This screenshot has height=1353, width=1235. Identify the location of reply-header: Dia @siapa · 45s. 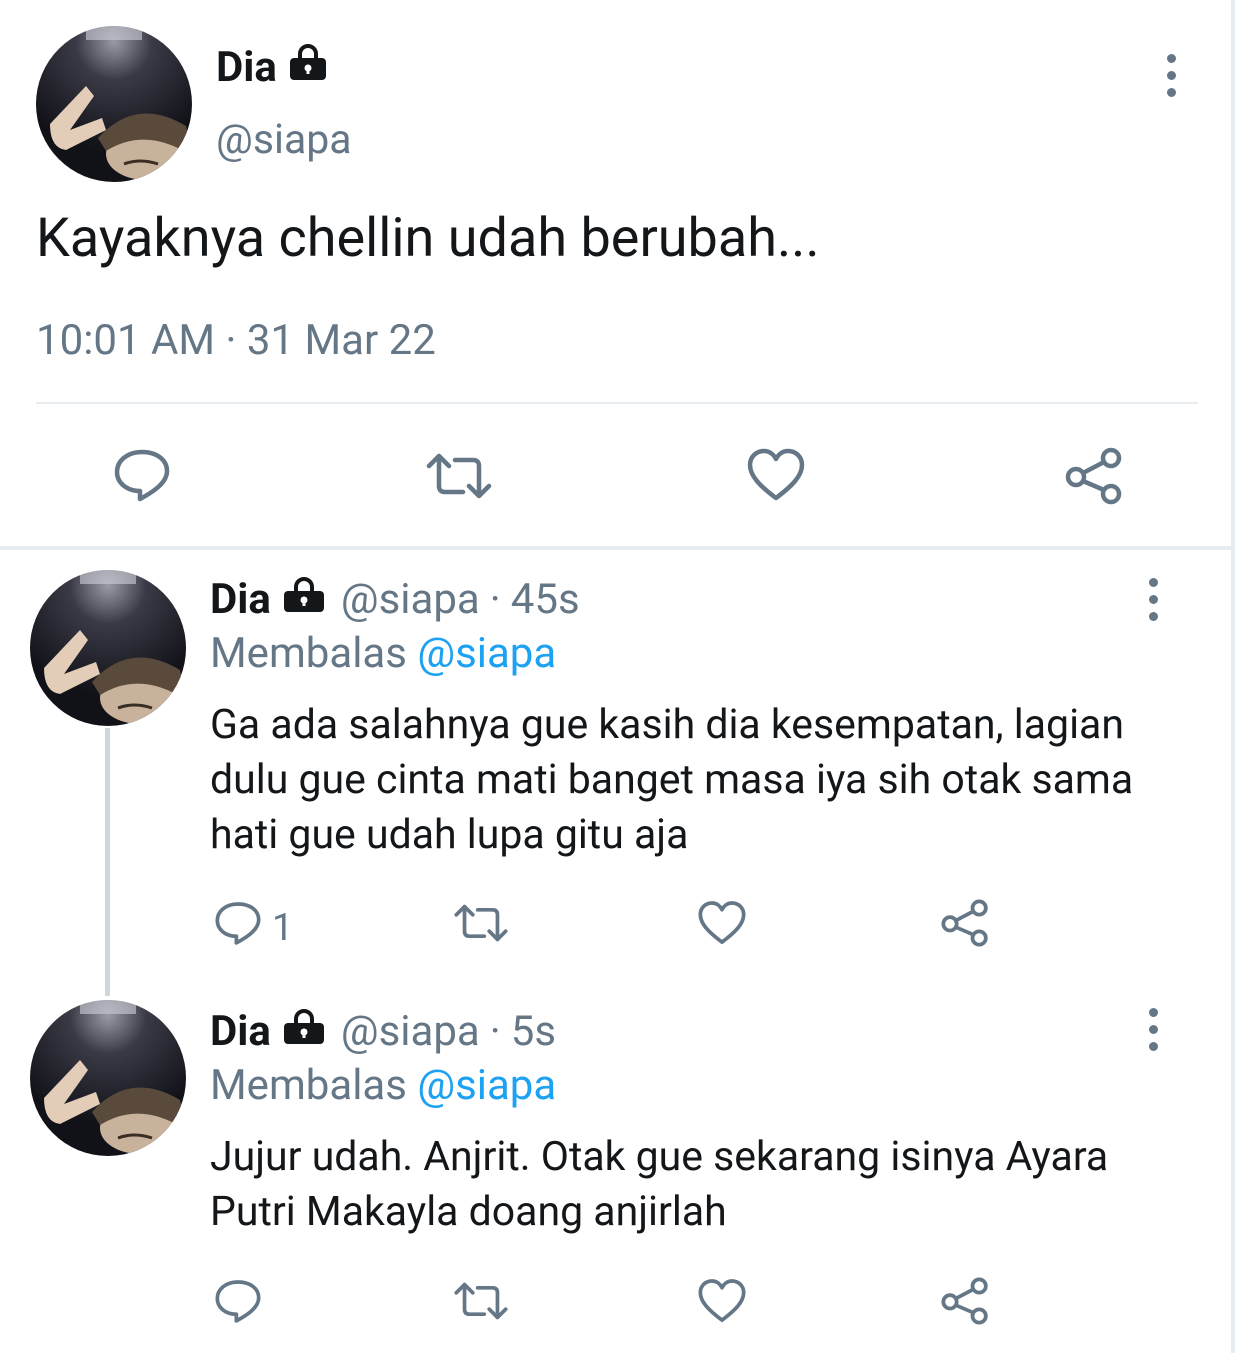
(395, 600).